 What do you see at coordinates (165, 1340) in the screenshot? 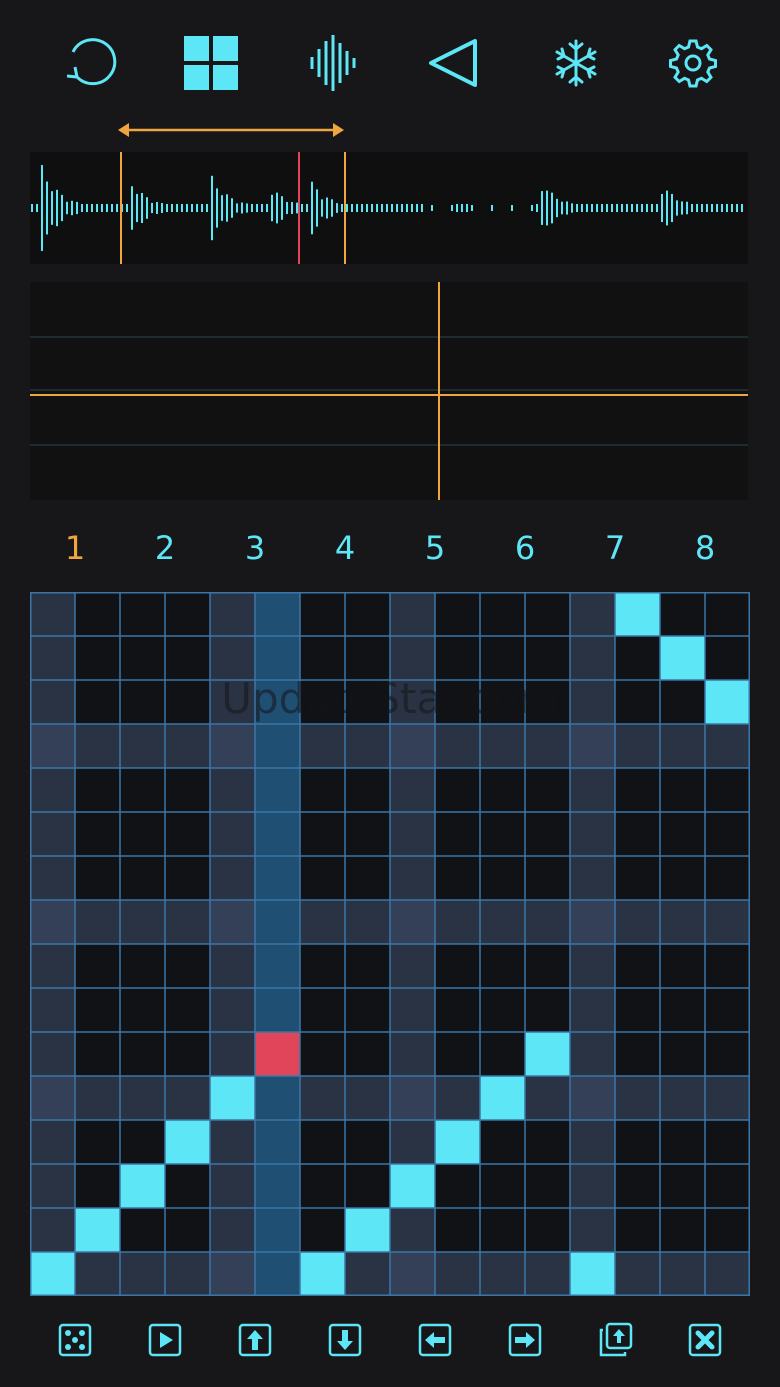
I see `play-button` at bounding box center [165, 1340].